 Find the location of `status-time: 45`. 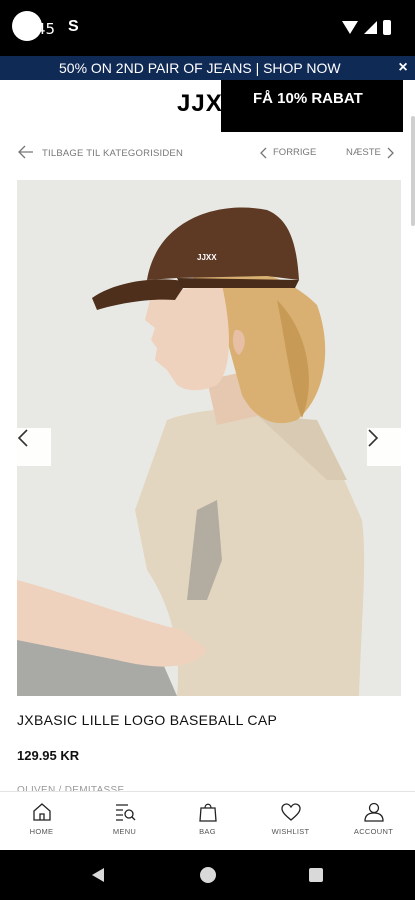

status-time: 45 is located at coordinates (46, 29).